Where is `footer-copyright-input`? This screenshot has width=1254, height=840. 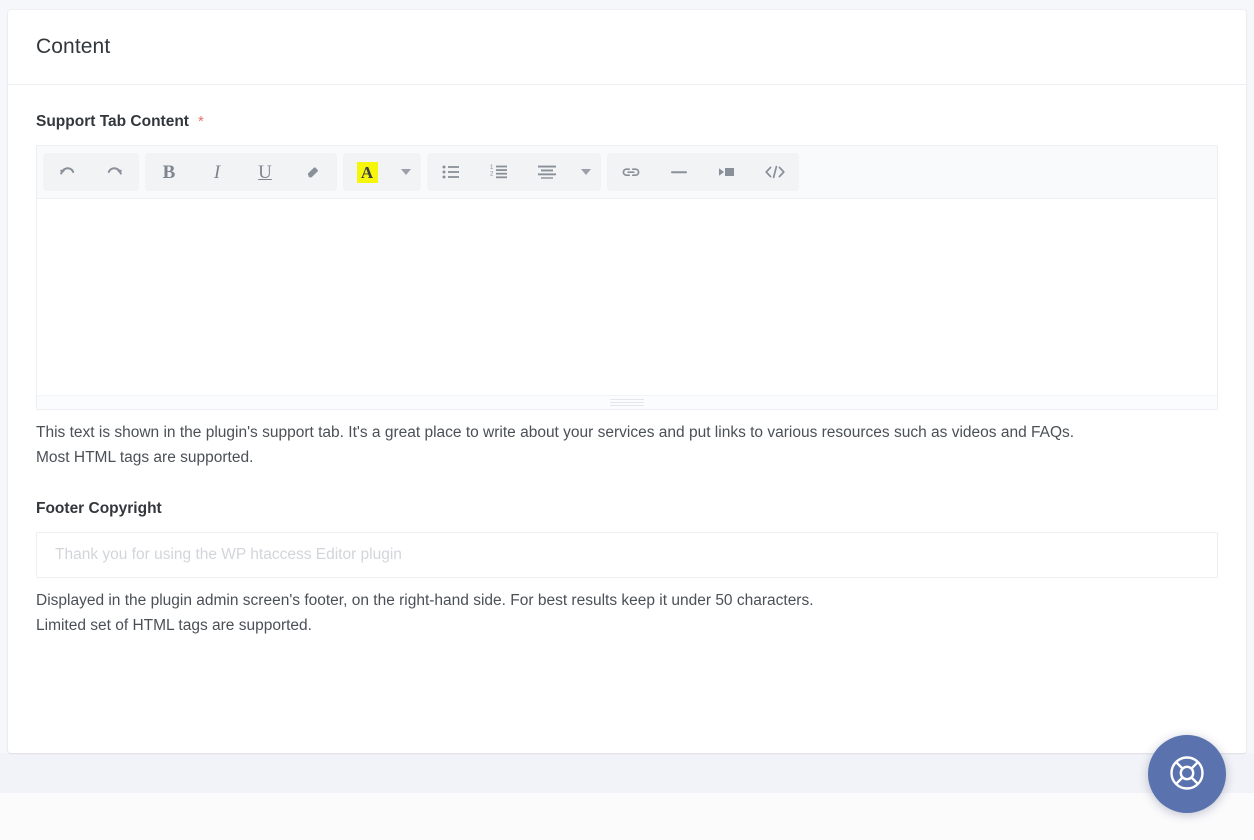 footer-copyright-input is located at coordinates (627, 555).